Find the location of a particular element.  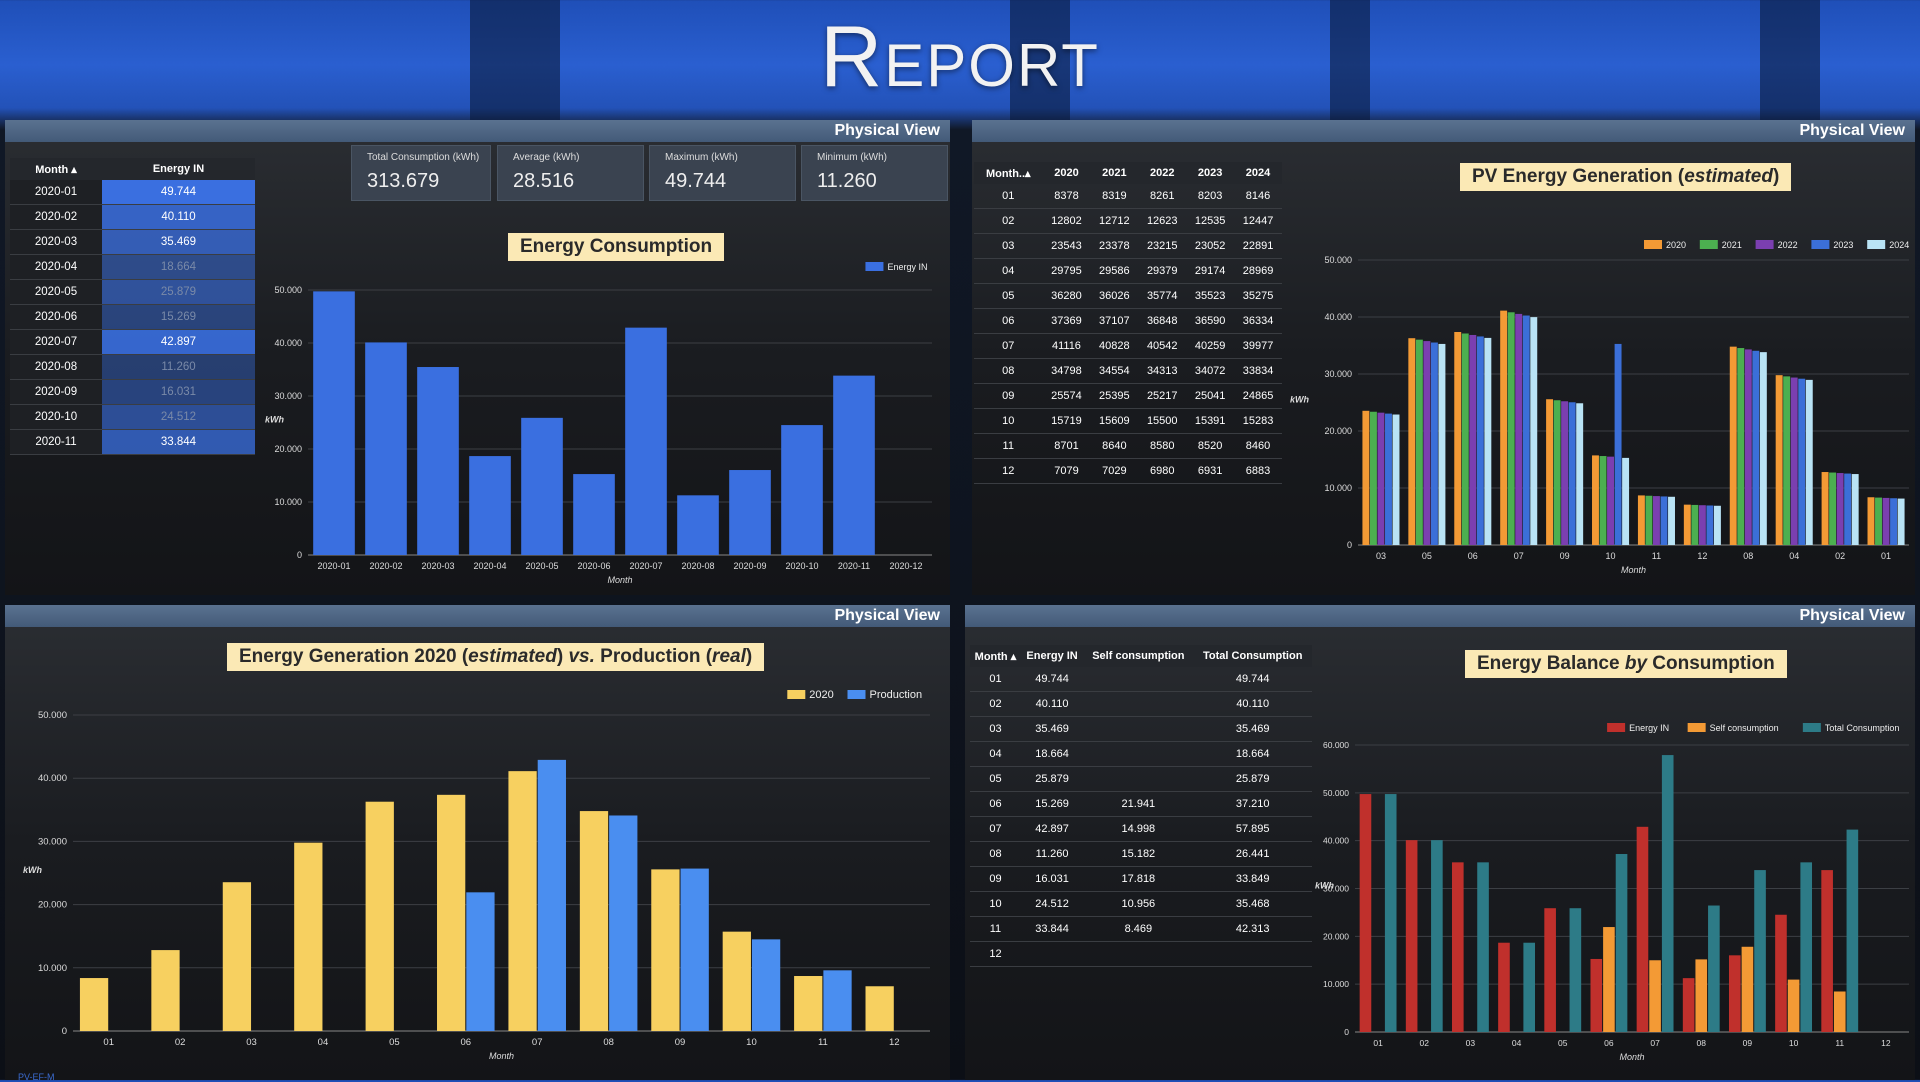

table-header-month: Month..▴ is located at coordinates (1008, 173).